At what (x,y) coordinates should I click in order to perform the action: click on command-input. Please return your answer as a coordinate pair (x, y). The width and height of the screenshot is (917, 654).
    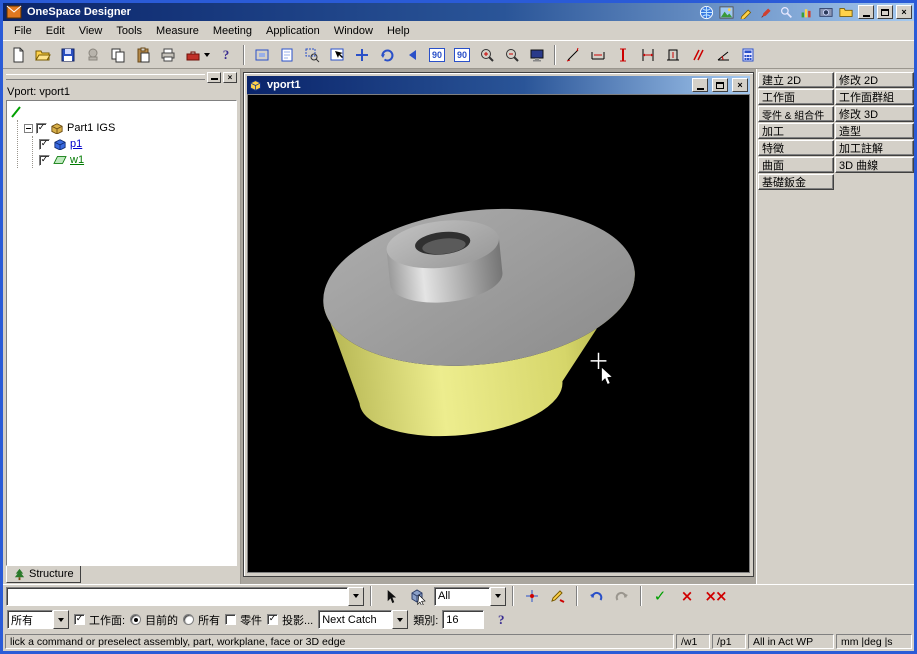
    Looking at the image, I should click on (177, 596).